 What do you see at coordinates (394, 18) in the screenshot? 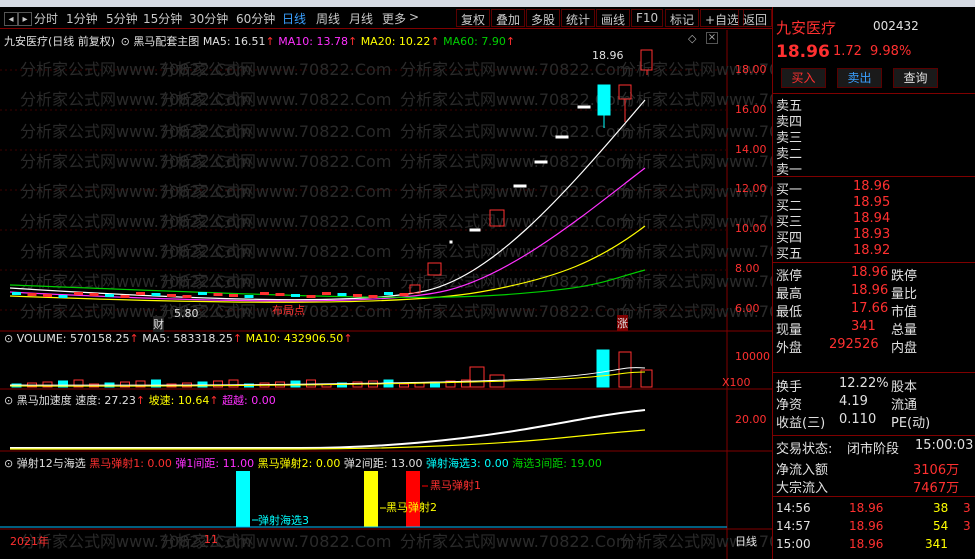
I see `period-tab-more: 更多` at bounding box center [394, 18].